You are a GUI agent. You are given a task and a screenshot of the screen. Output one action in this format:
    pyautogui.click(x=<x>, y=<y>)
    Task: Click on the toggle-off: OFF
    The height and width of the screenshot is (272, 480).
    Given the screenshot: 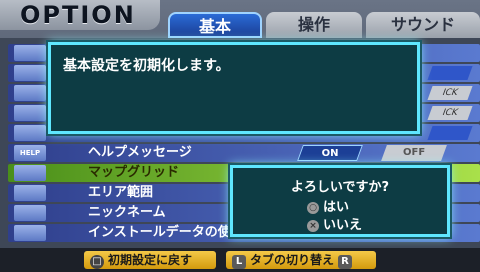 What is the action you would take?
    pyautogui.click(x=414, y=153)
    